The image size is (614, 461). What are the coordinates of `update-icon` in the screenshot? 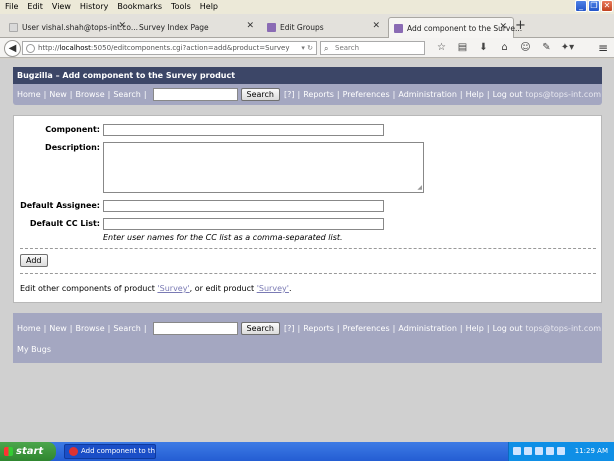 It's located at (550, 451).